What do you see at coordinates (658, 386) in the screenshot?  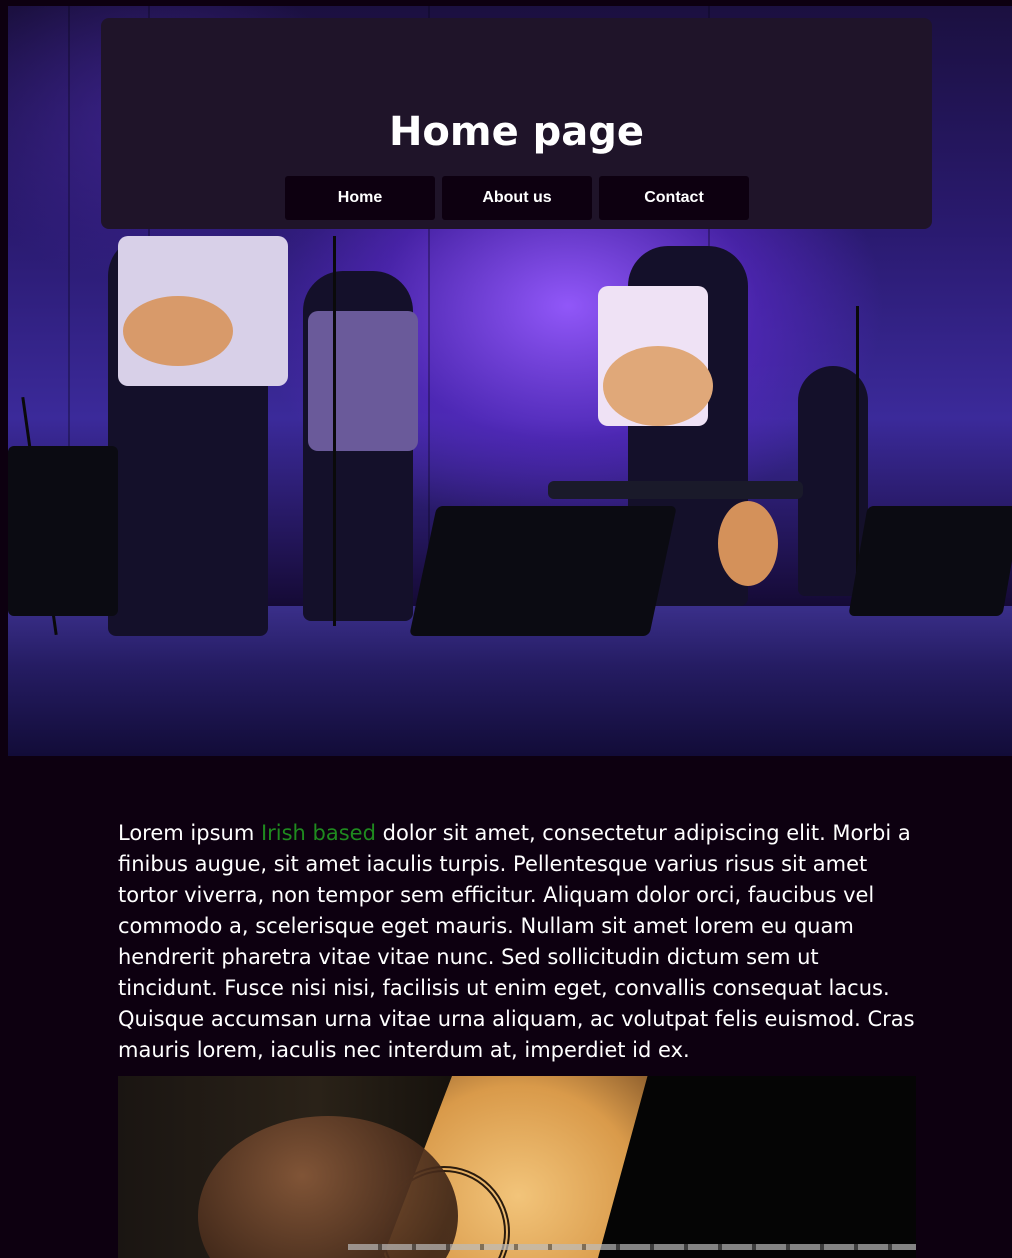 I see `acoustic-guitar` at bounding box center [658, 386].